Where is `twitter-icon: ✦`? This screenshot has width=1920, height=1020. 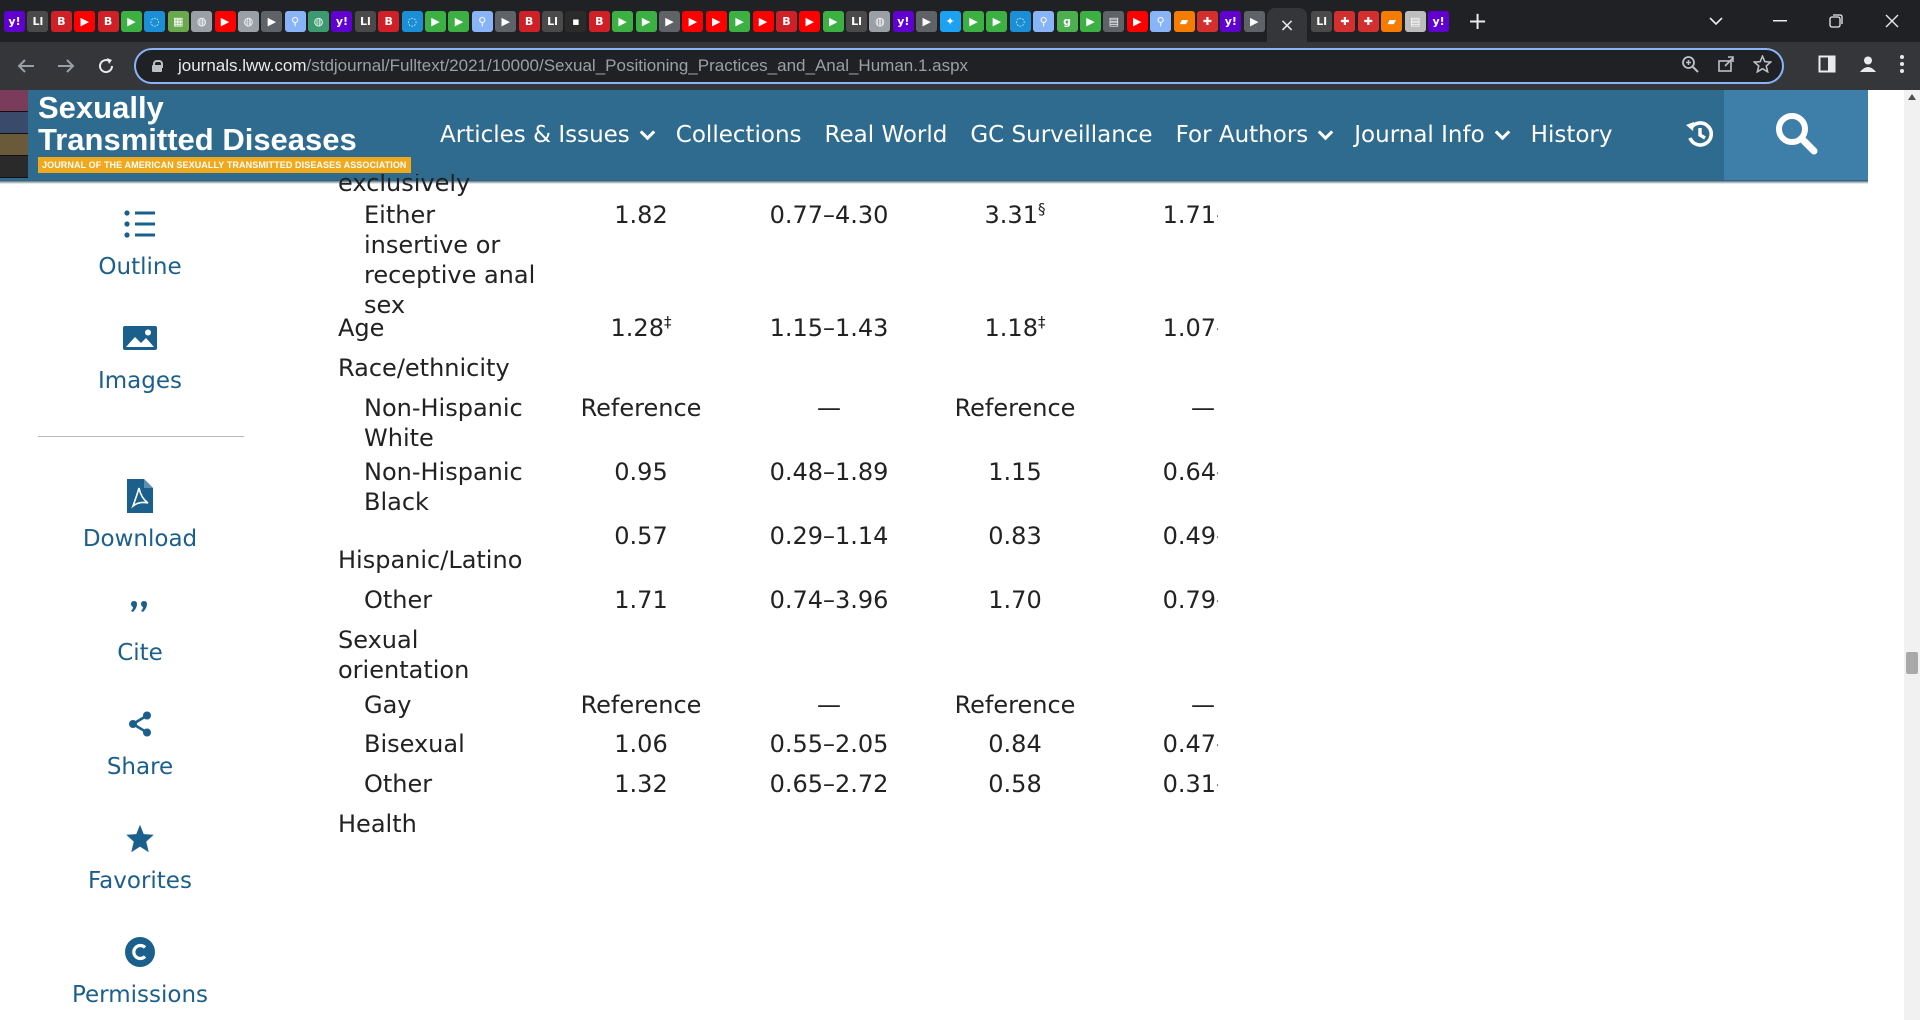
twitter-icon: ✦ is located at coordinates (950, 21).